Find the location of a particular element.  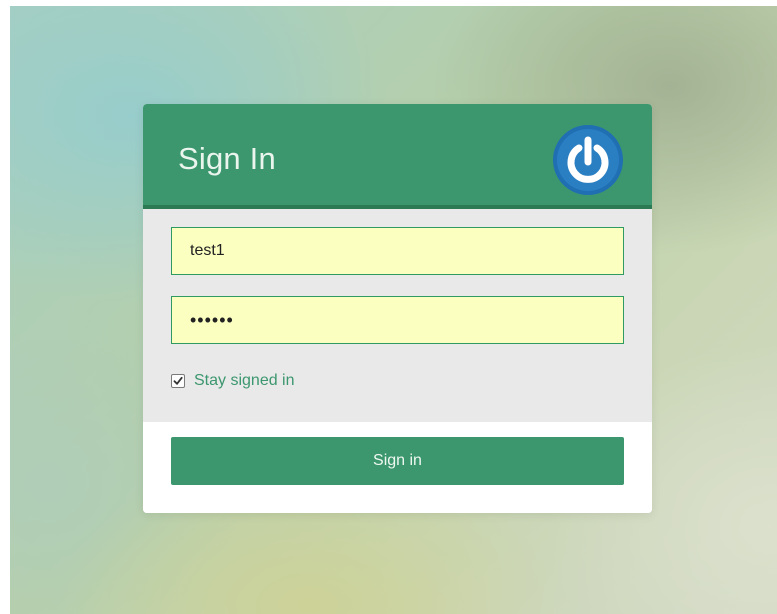

password-input is located at coordinates (397, 320).